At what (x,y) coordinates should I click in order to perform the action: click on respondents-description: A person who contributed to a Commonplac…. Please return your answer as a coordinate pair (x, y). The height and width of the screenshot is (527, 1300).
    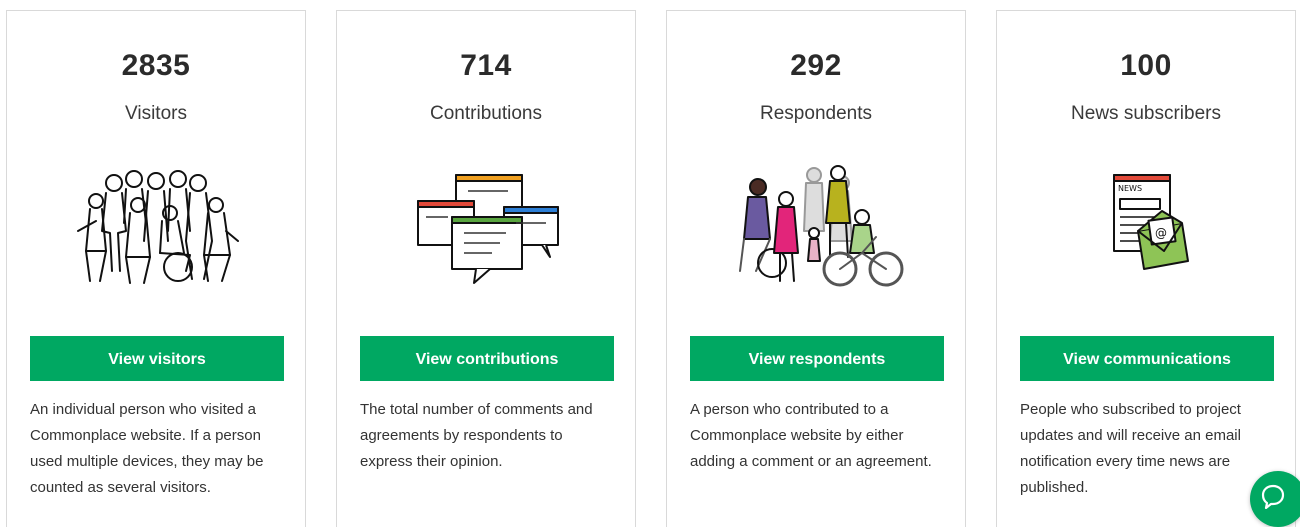
    Looking at the image, I should click on (811, 435).